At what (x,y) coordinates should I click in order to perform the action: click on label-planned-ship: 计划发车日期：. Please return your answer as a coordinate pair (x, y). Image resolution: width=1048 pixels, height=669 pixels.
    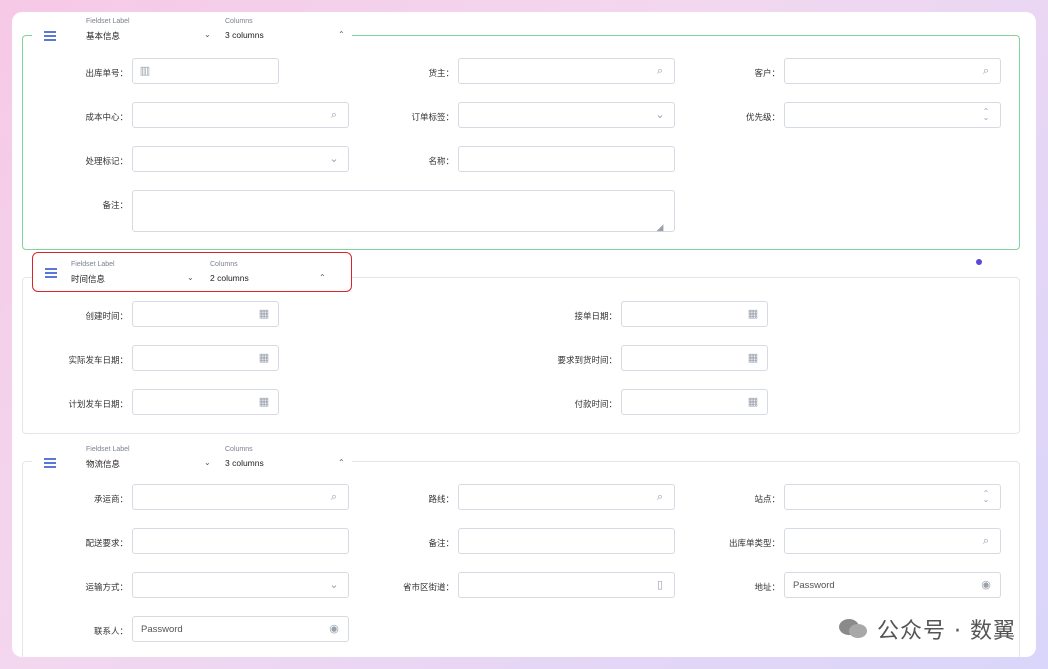
    Looking at the image, I should click on (98, 404).